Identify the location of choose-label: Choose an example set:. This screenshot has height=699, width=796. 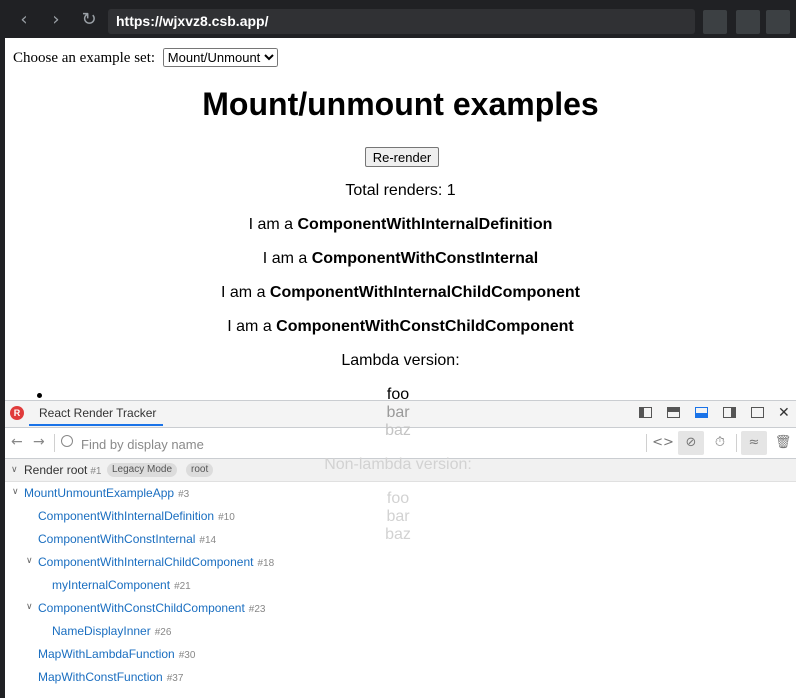
(84, 58).